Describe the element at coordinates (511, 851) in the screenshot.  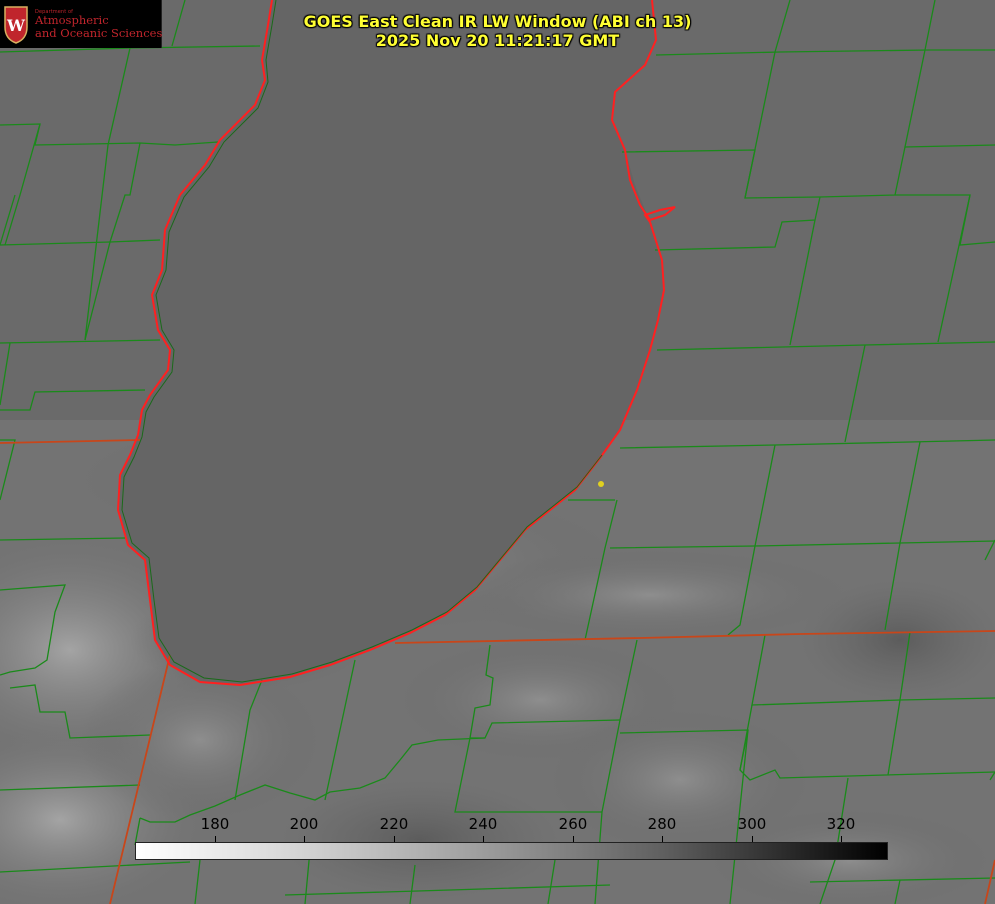
I see `colorbar` at that location.